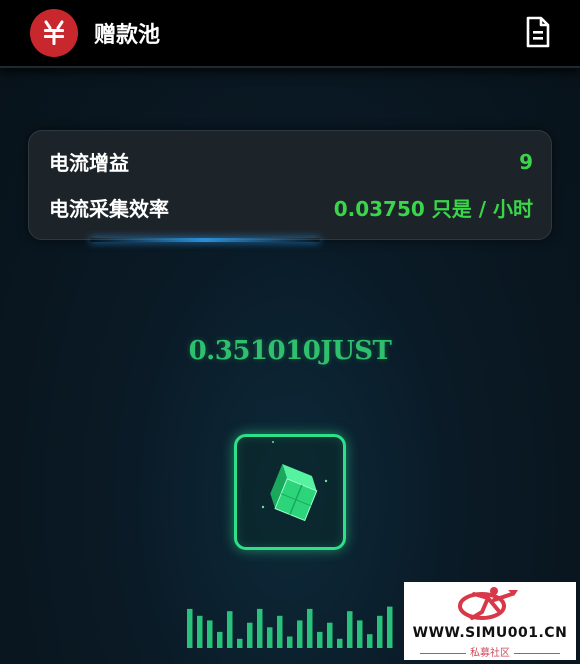 This screenshot has height=664, width=580. What do you see at coordinates (490, 633) in the screenshot?
I see `watermark-text: WWW.SIMU001.CN` at bounding box center [490, 633].